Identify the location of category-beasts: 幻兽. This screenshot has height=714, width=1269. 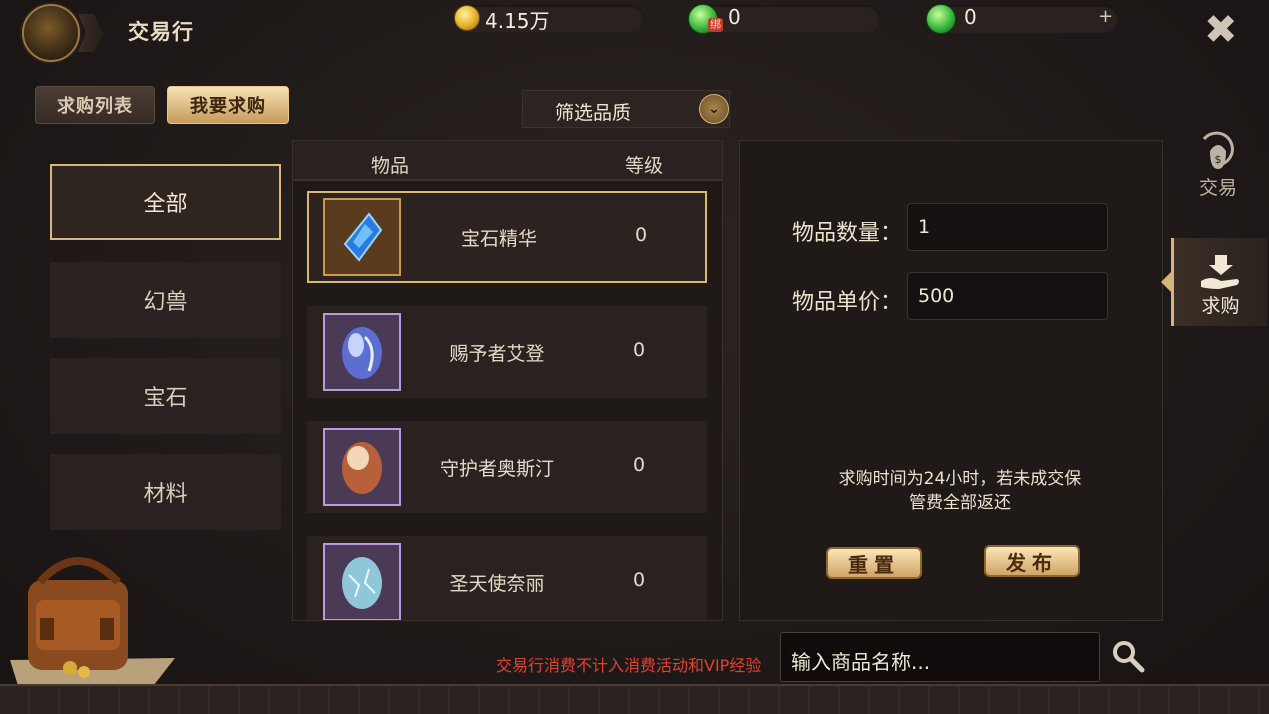
(165, 300).